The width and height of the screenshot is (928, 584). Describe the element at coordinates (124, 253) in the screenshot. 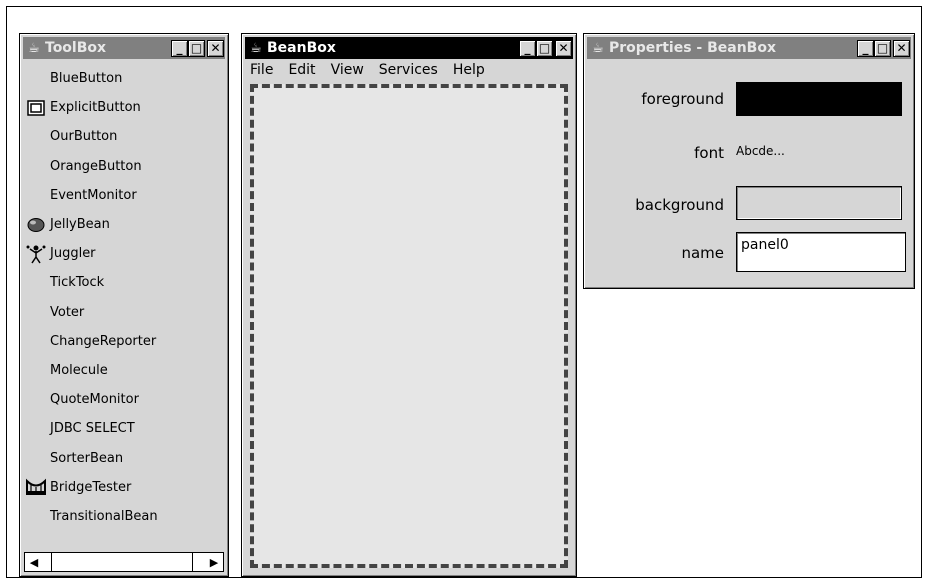

I see `toolbox-item: Juggler` at that location.